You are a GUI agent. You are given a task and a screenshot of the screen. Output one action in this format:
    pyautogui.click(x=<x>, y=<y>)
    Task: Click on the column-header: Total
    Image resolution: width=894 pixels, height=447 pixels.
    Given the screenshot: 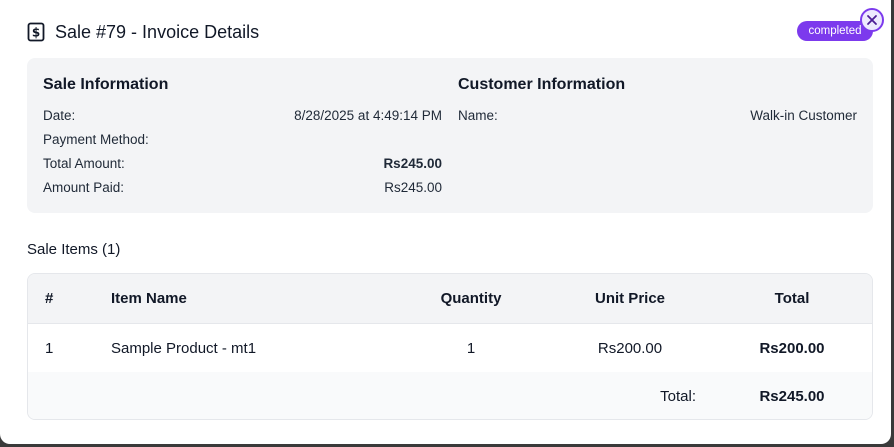 What is the action you would take?
    pyautogui.click(x=792, y=298)
    